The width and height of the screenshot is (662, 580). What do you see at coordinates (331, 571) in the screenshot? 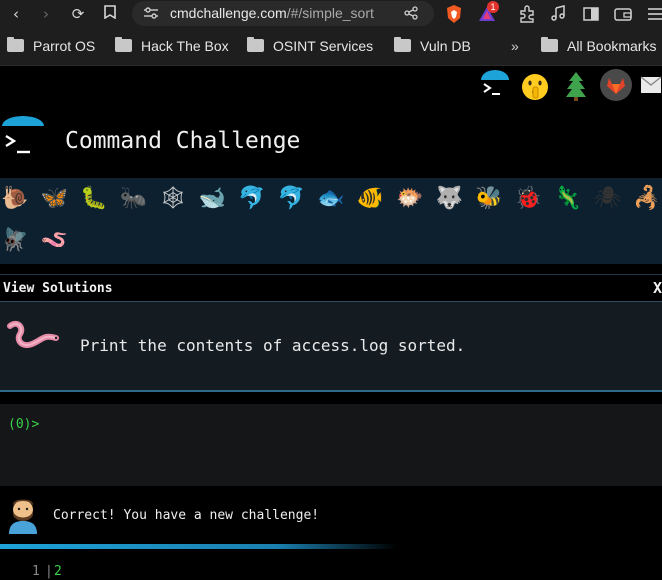
I see `command-output: 1 | 2` at bounding box center [331, 571].